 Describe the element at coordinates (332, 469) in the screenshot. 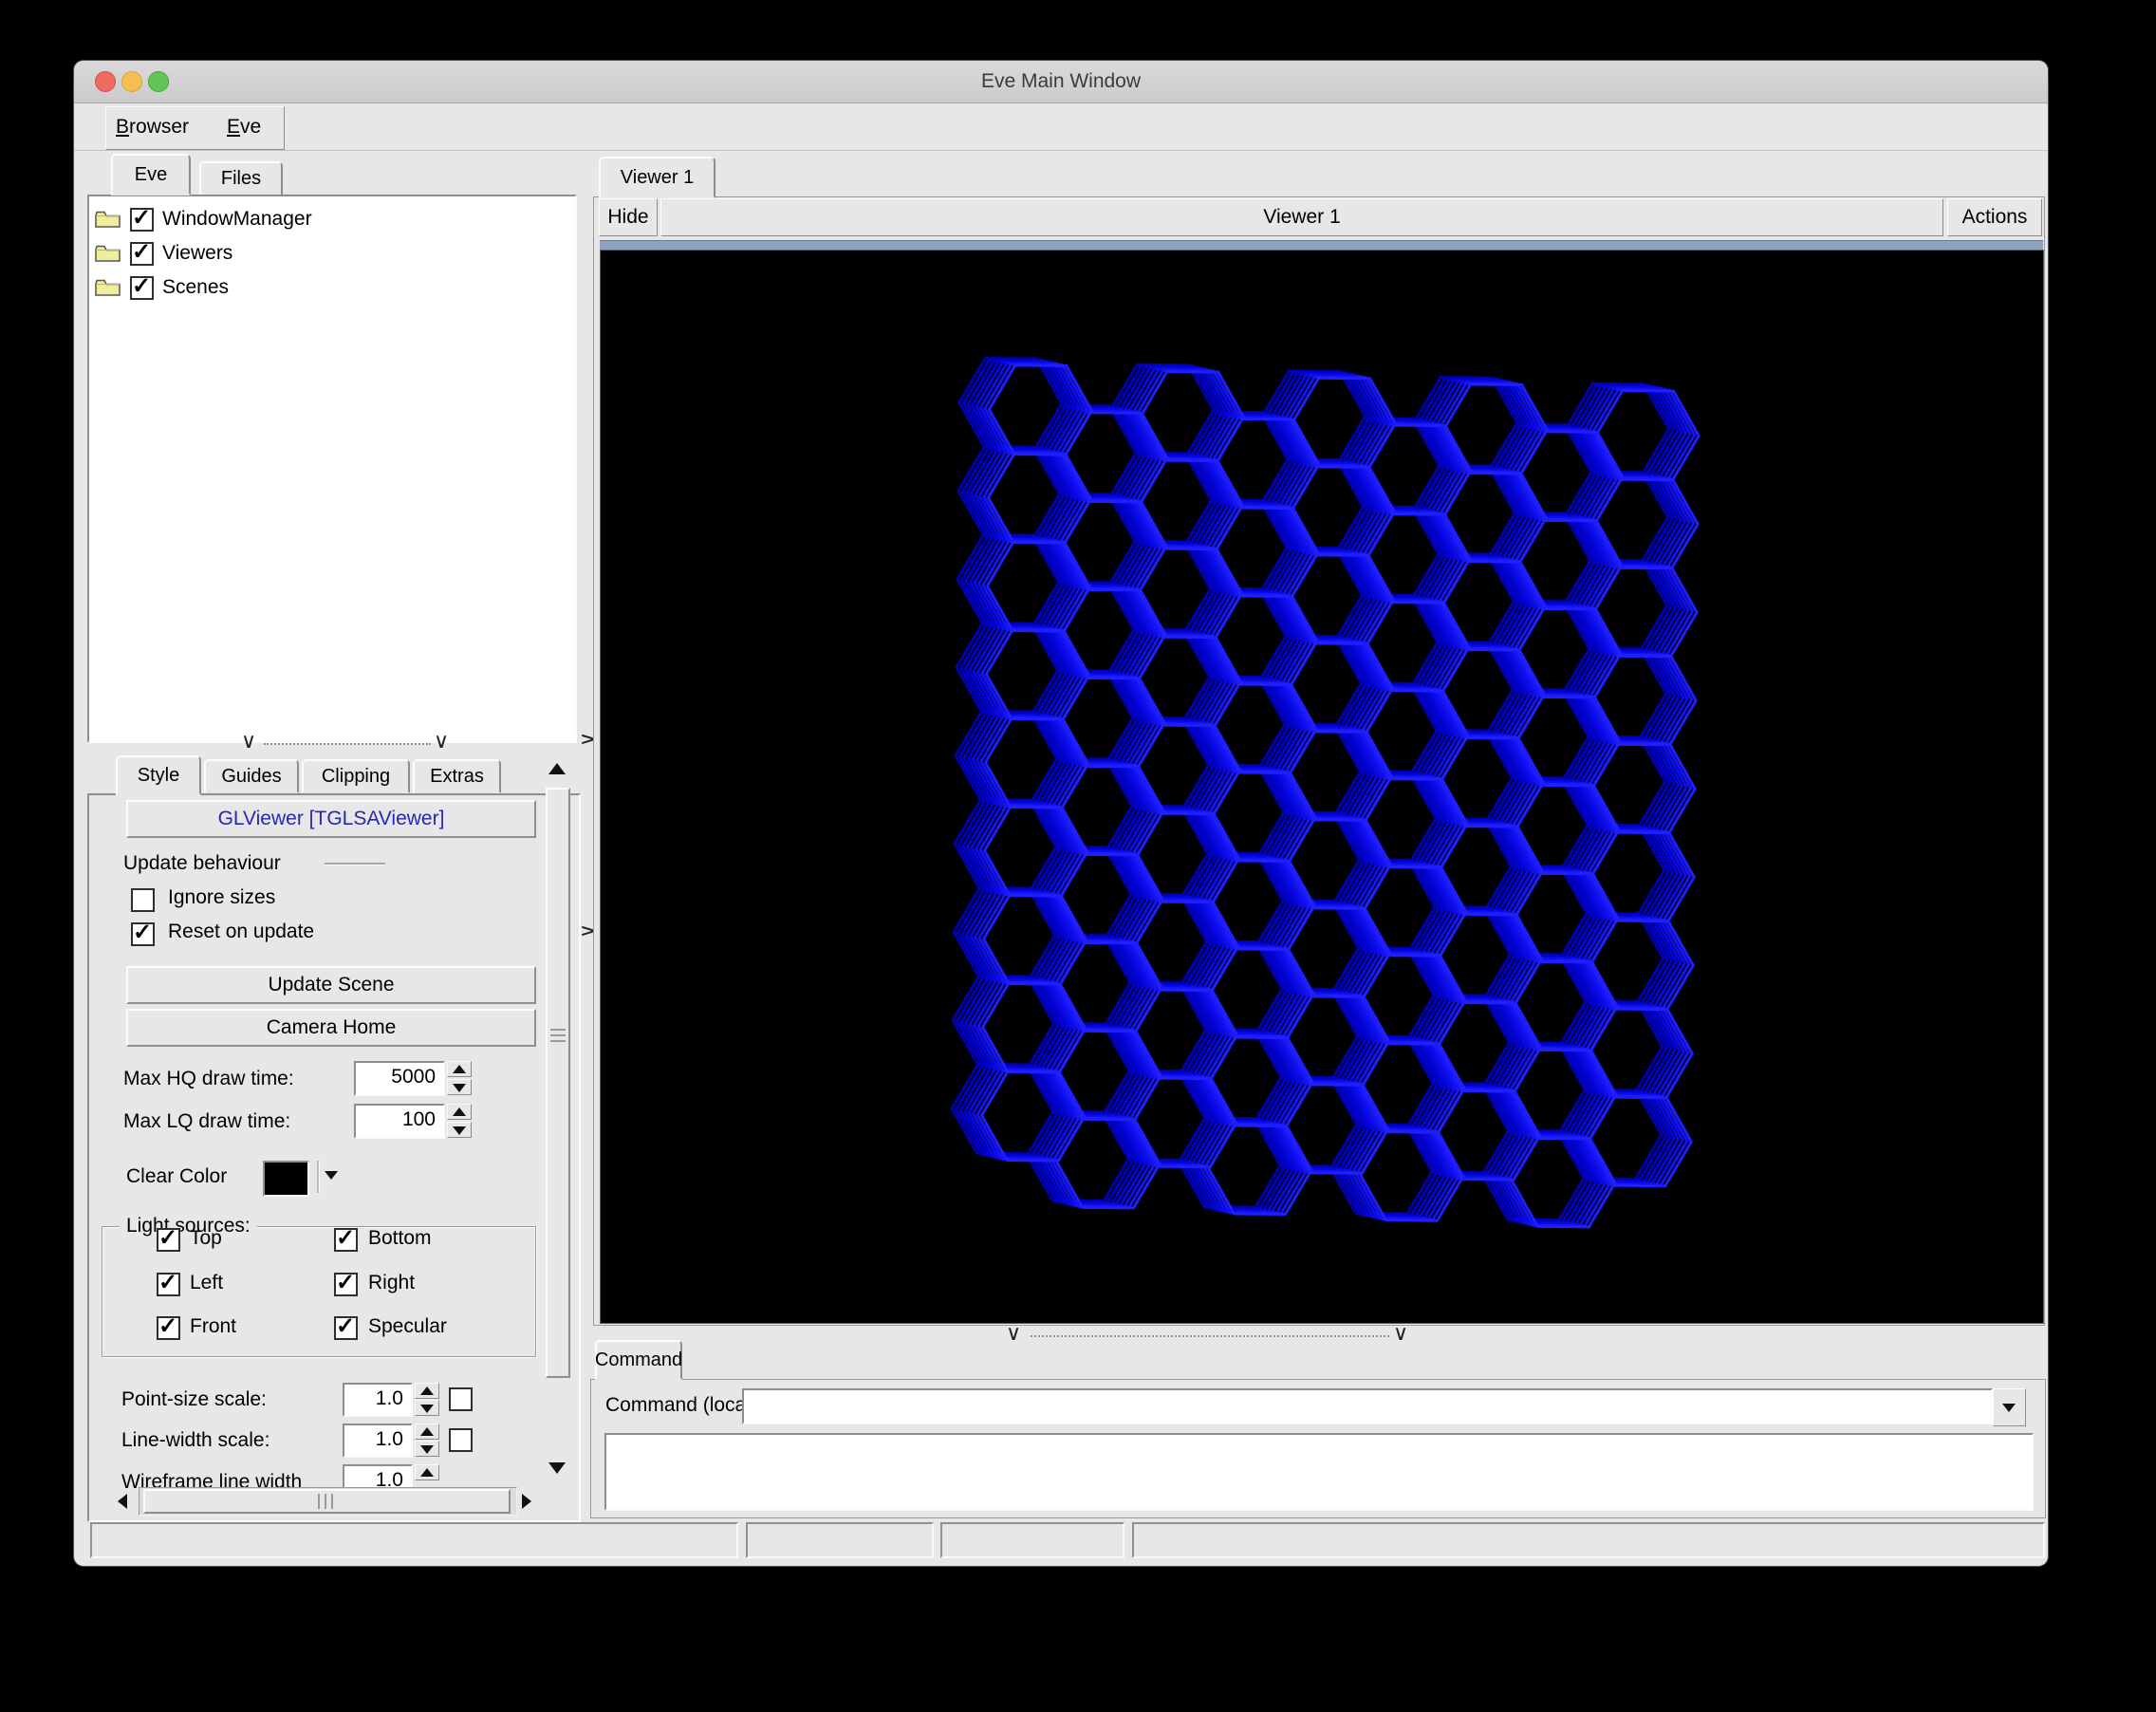

I see `eve-tree: WindowManager Viewers Scenes` at that location.